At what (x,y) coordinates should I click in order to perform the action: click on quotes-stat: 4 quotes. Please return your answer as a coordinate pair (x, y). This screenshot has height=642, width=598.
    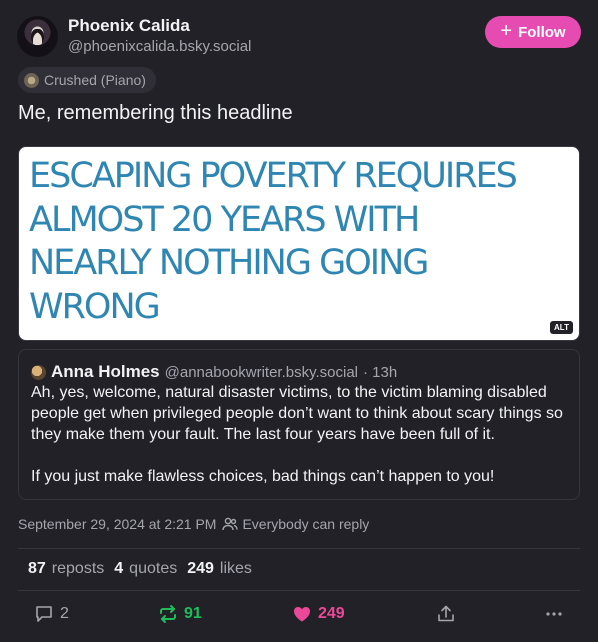
    Looking at the image, I should click on (145, 569).